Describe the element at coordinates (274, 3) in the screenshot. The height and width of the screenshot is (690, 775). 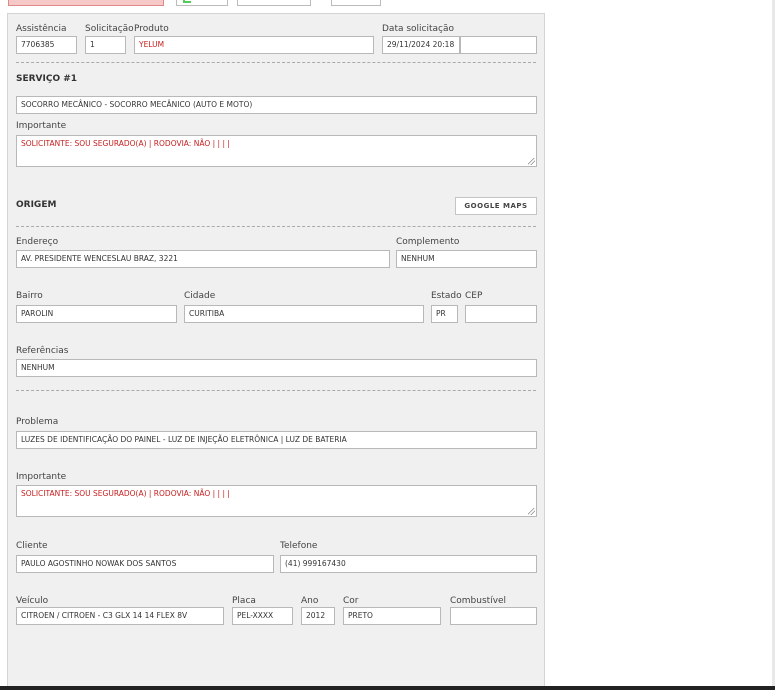
I see `top-action-button` at that location.